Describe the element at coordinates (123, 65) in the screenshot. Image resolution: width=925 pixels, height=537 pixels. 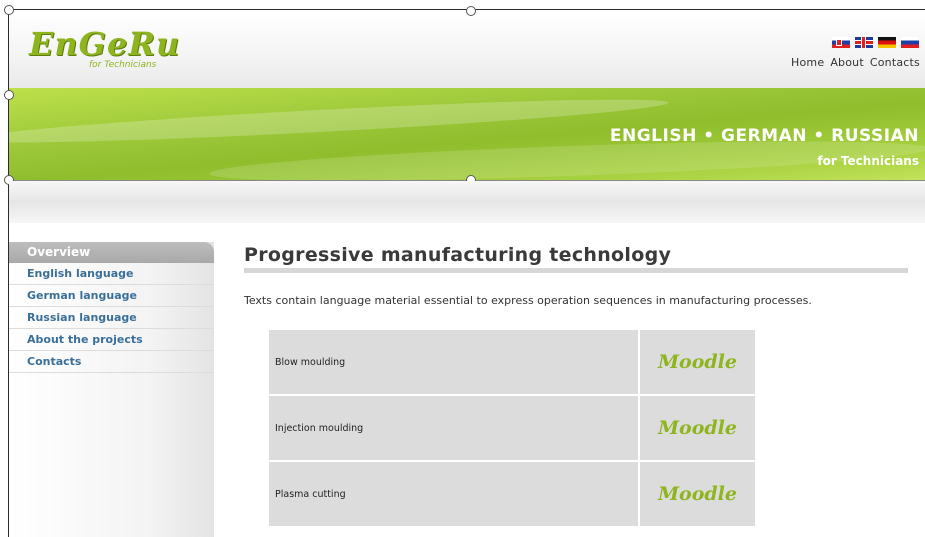
I see `logo-subtitle: for Technicians` at that location.